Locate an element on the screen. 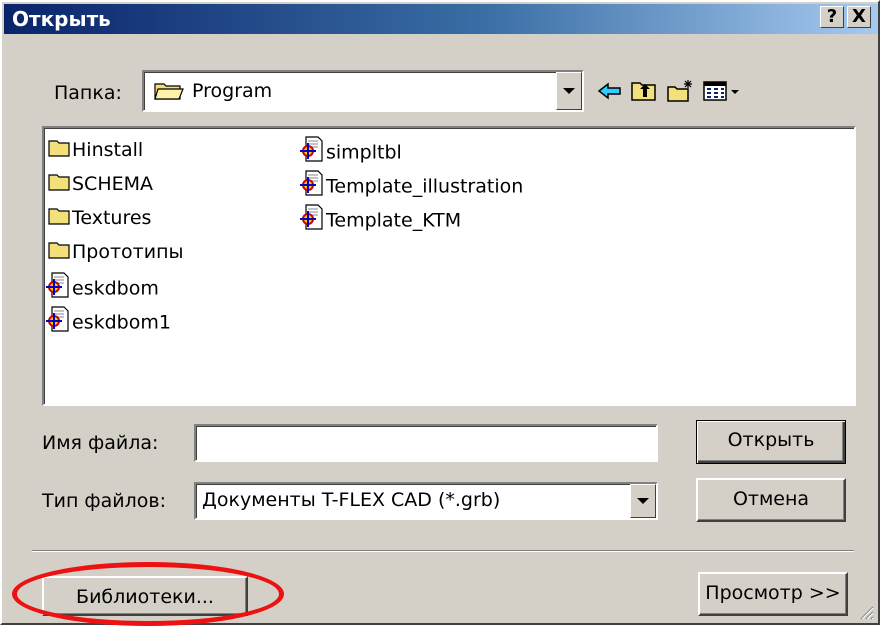 This screenshot has height=626, width=880. cancel-button: Отмена is located at coordinates (771, 500).